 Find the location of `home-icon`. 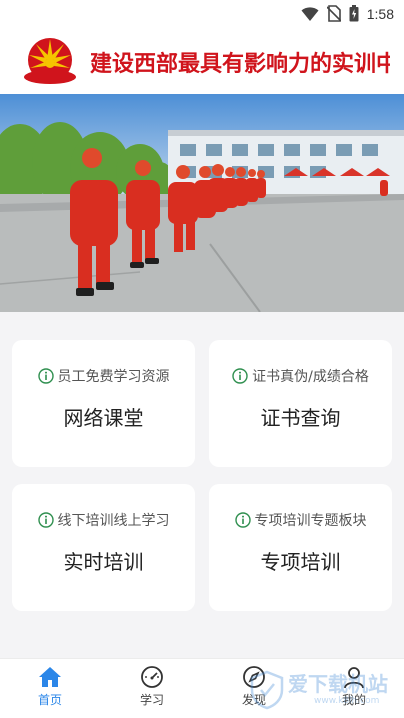

home-icon is located at coordinates (50, 677).